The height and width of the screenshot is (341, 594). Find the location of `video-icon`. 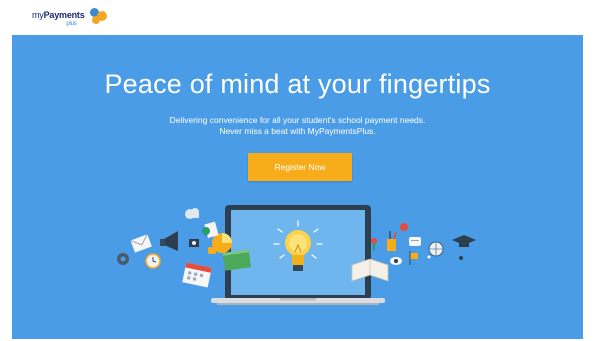

video-icon is located at coordinates (194, 243).